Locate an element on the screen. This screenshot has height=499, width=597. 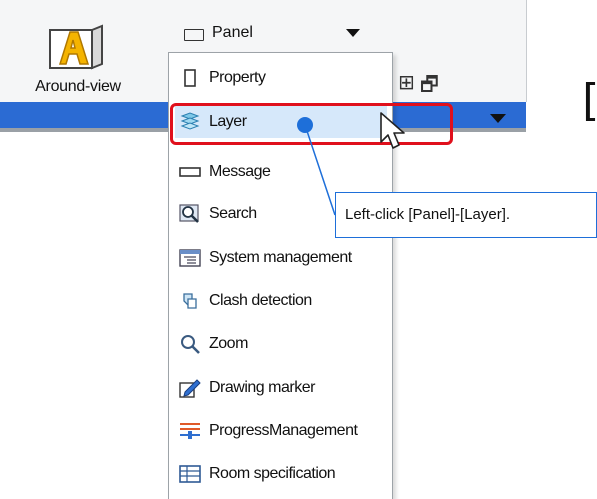
pointer-dot is located at coordinates (305, 125).